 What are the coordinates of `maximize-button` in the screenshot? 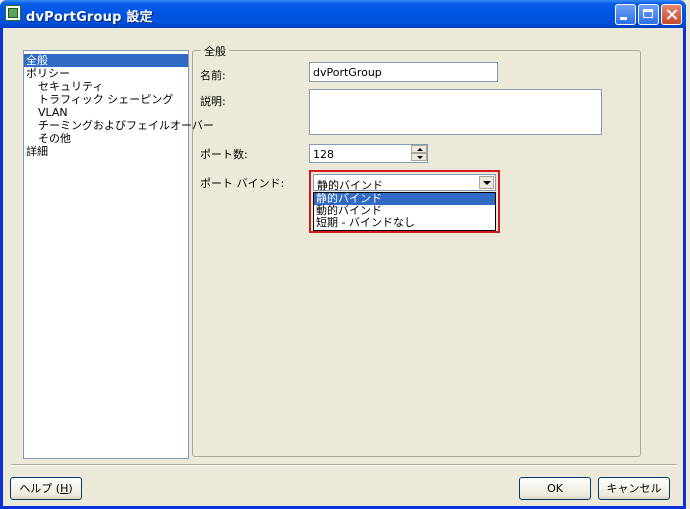 It's located at (648, 14).